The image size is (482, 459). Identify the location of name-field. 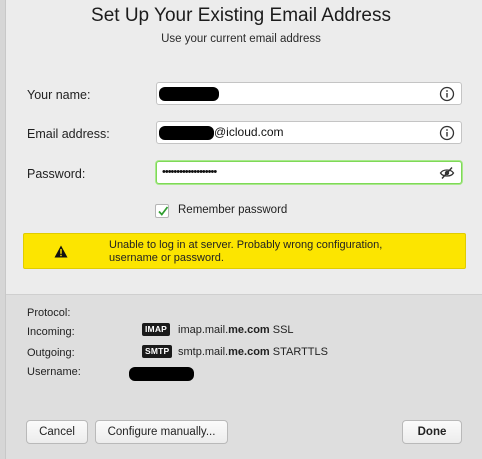
(309, 93).